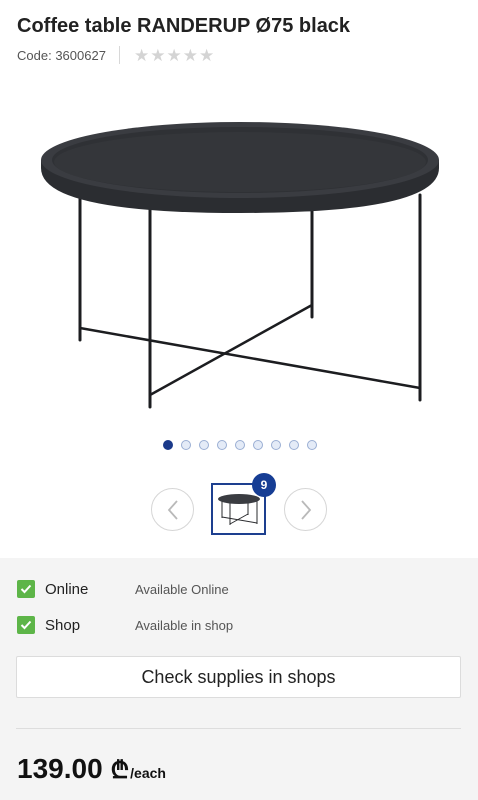 The width and height of the screenshot is (478, 800). I want to click on availability-shop-row: Shop Available in shop, so click(125, 625).